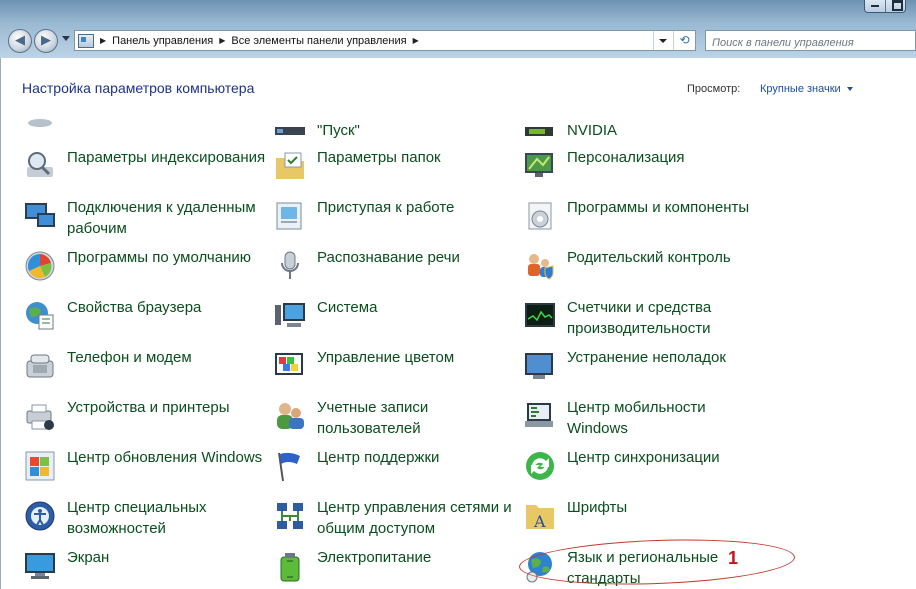 This screenshot has height=589, width=916. What do you see at coordinates (684, 40) in the screenshot?
I see `refresh-button: ⟲` at bounding box center [684, 40].